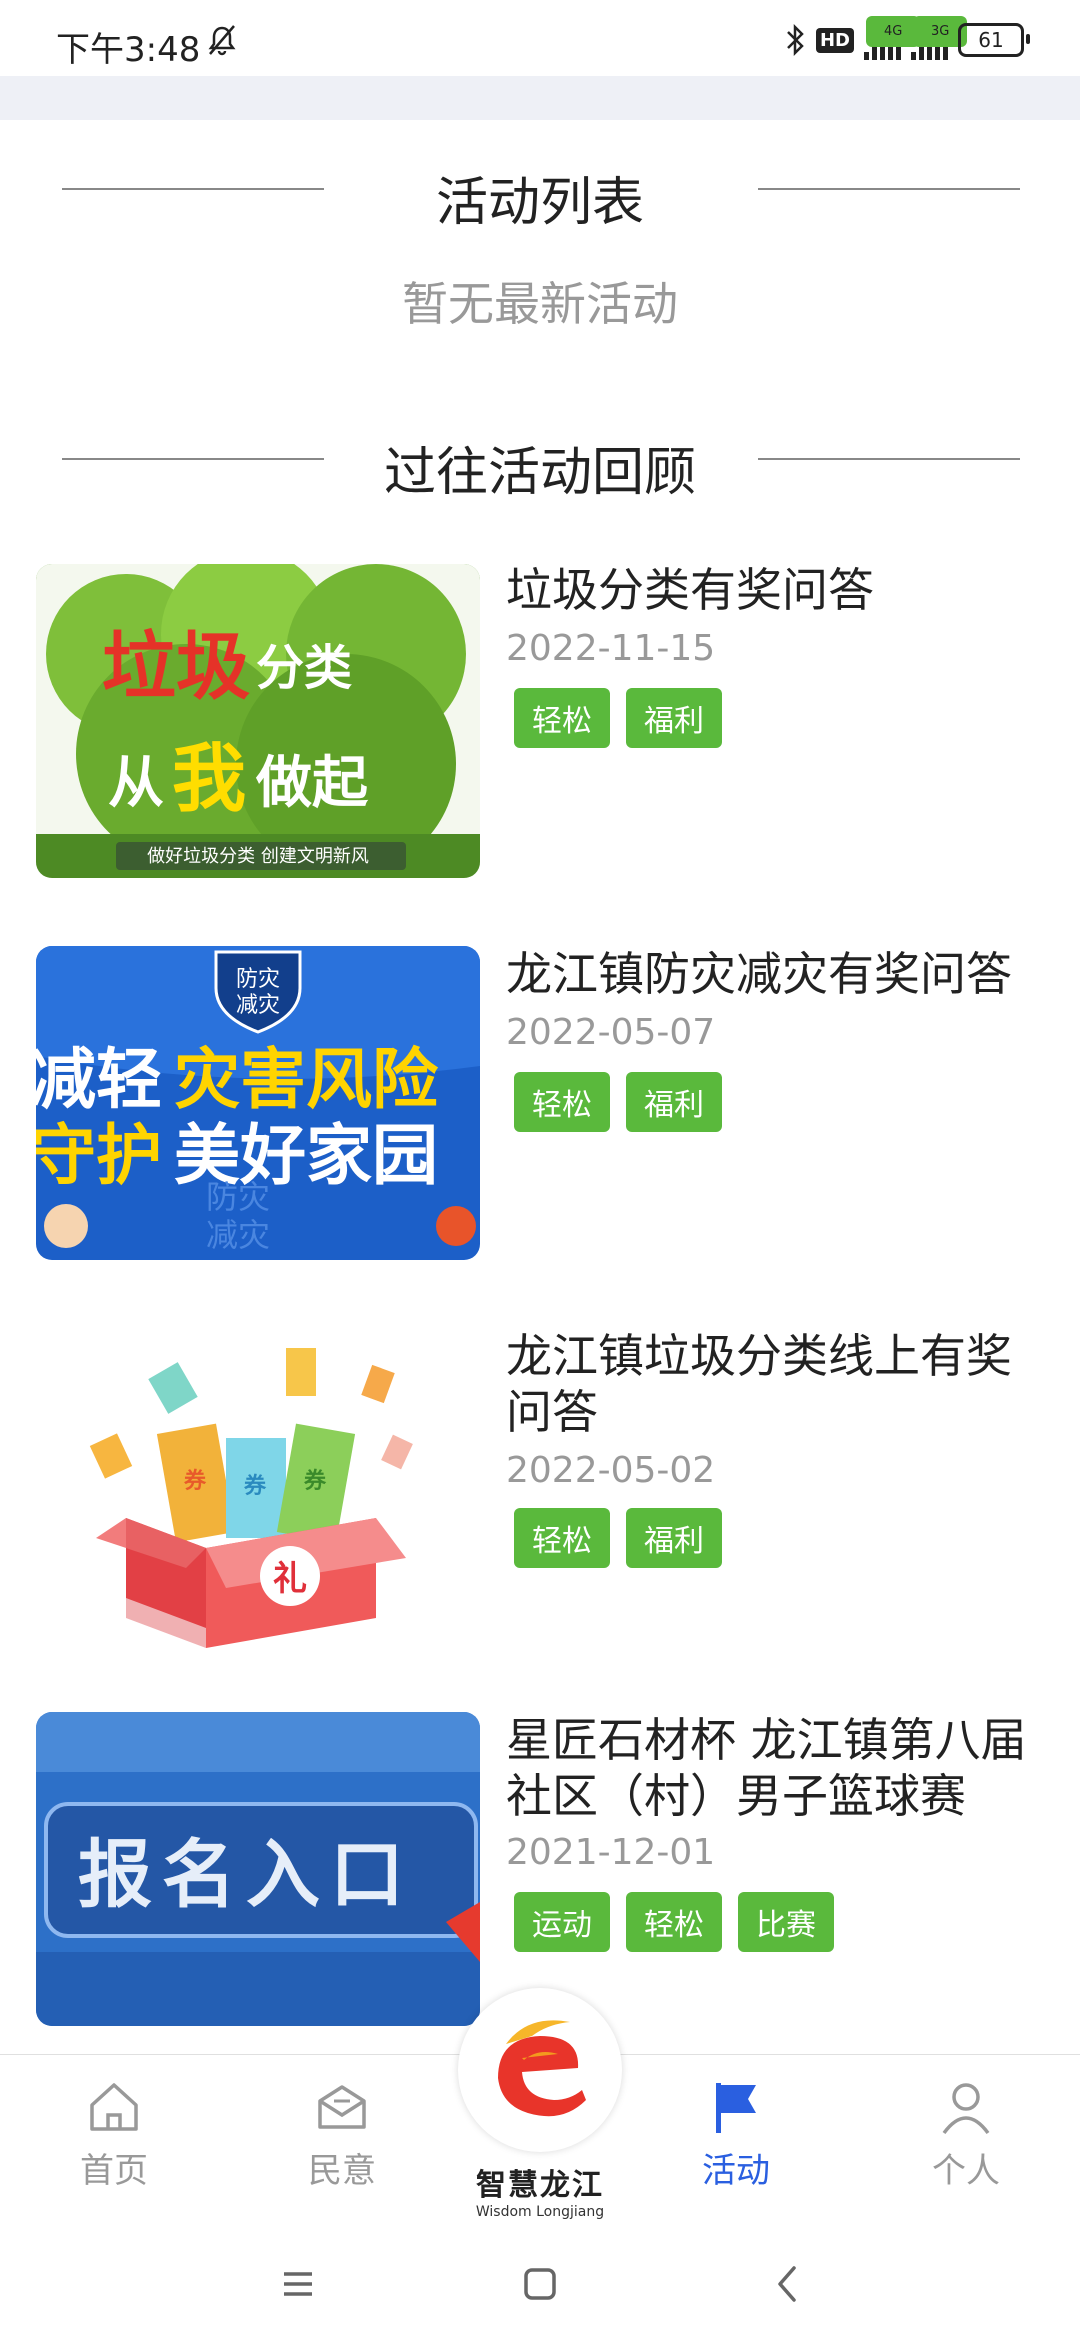  I want to click on signal-4g-icon: 4G, so click(892, 38).